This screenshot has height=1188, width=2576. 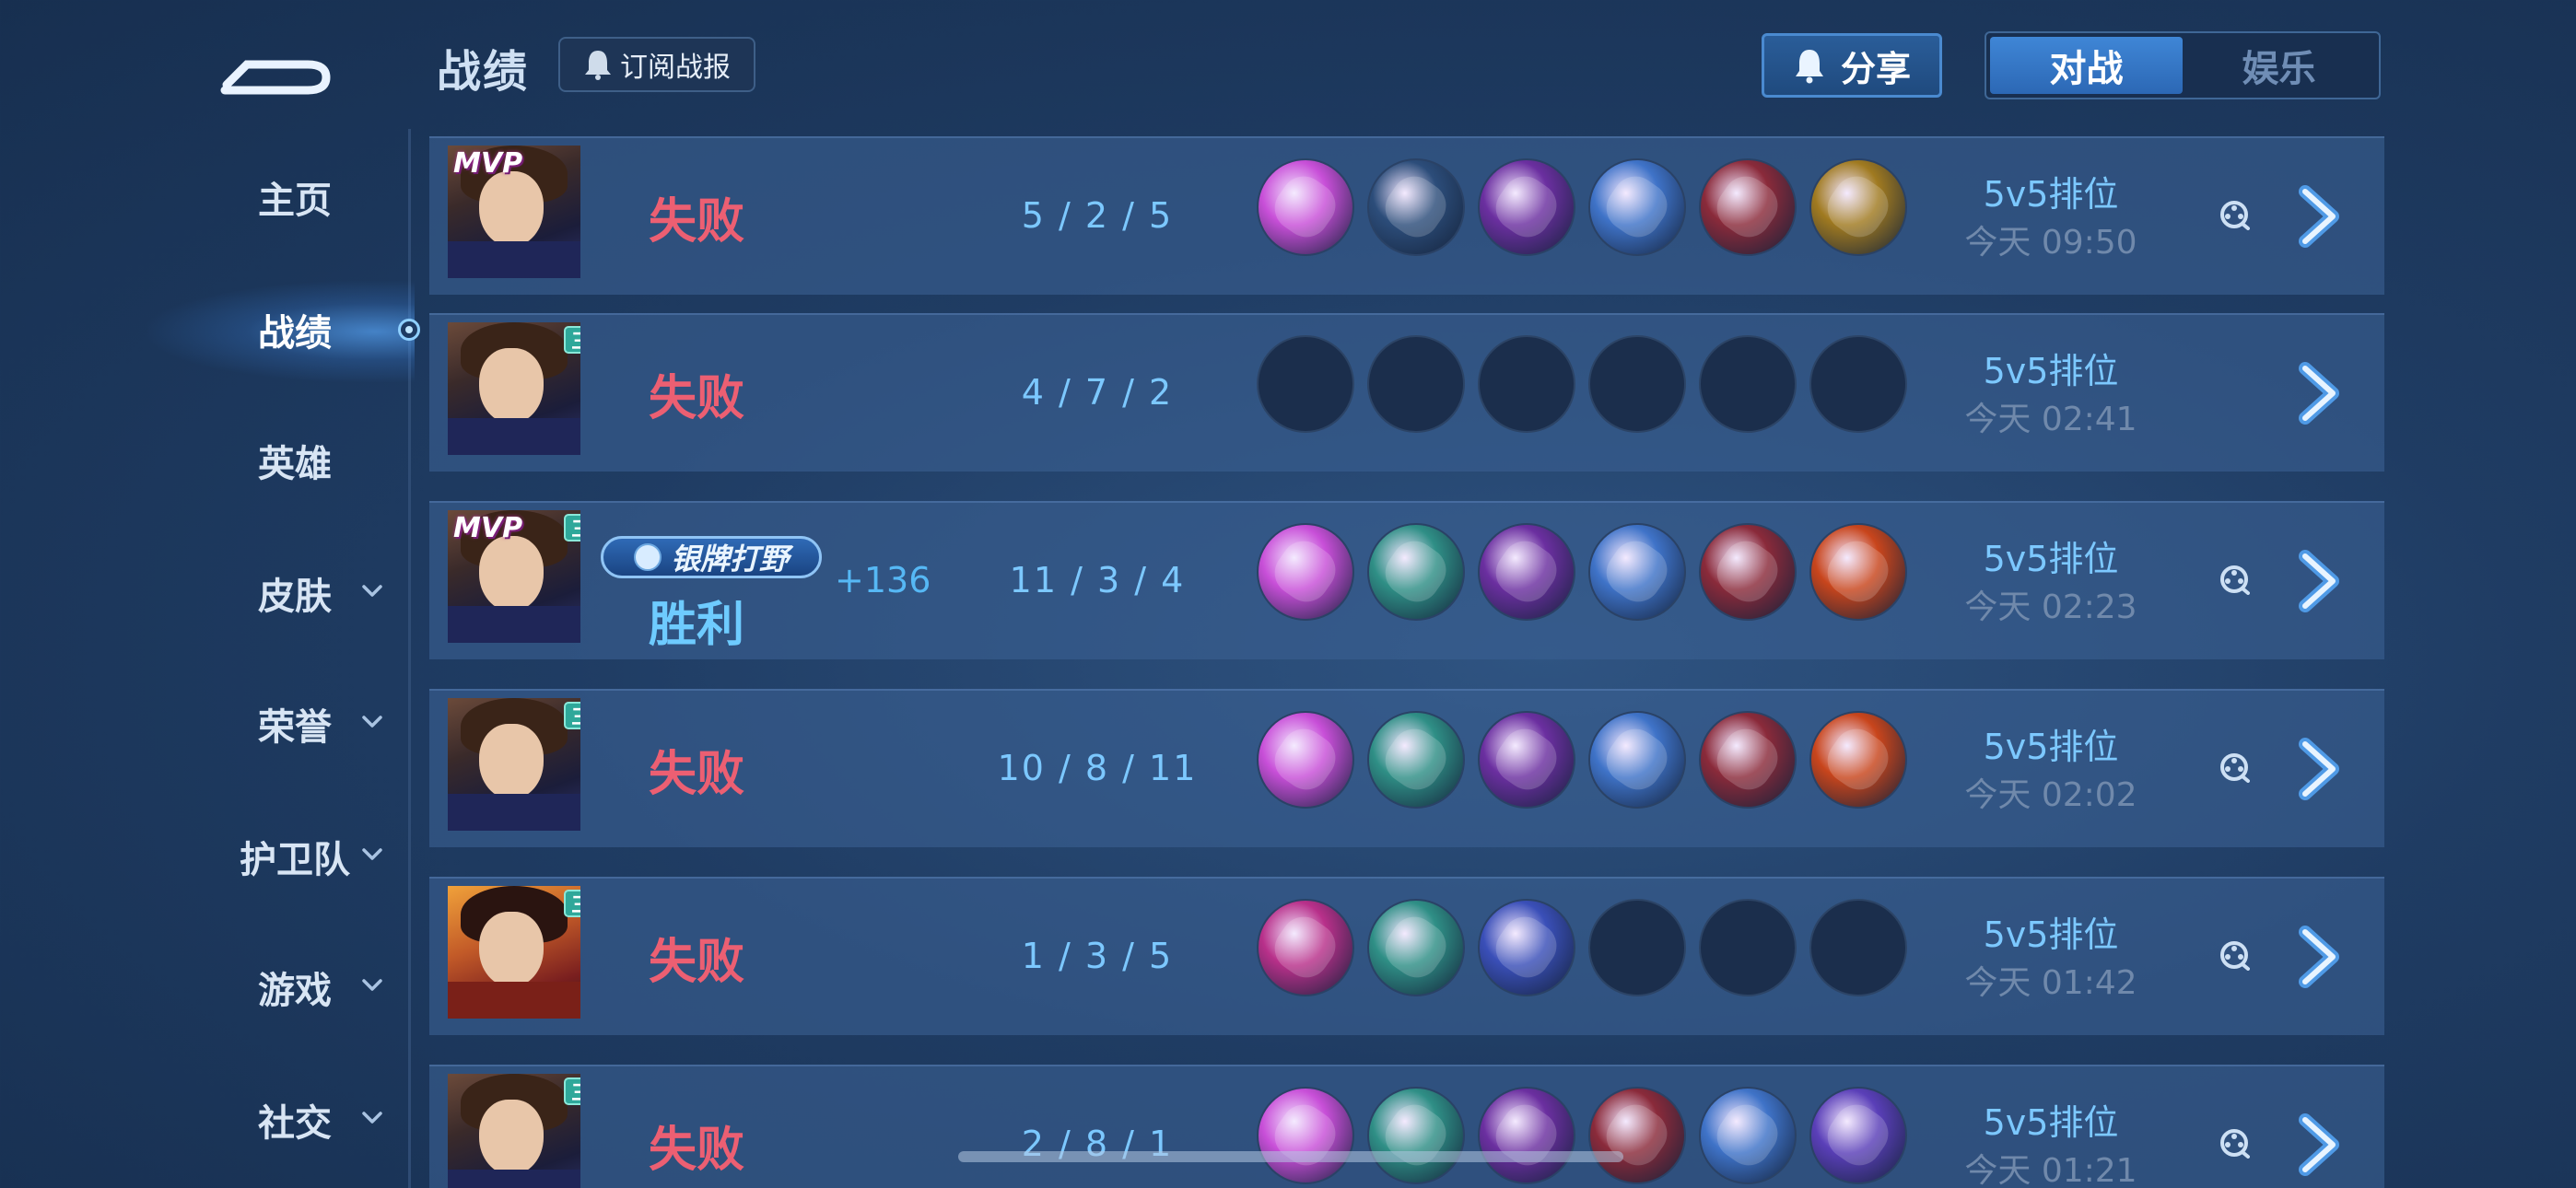 What do you see at coordinates (514, 576) in the screenshot?
I see `hero-avatar: MVP 三` at bounding box center [514, 576].